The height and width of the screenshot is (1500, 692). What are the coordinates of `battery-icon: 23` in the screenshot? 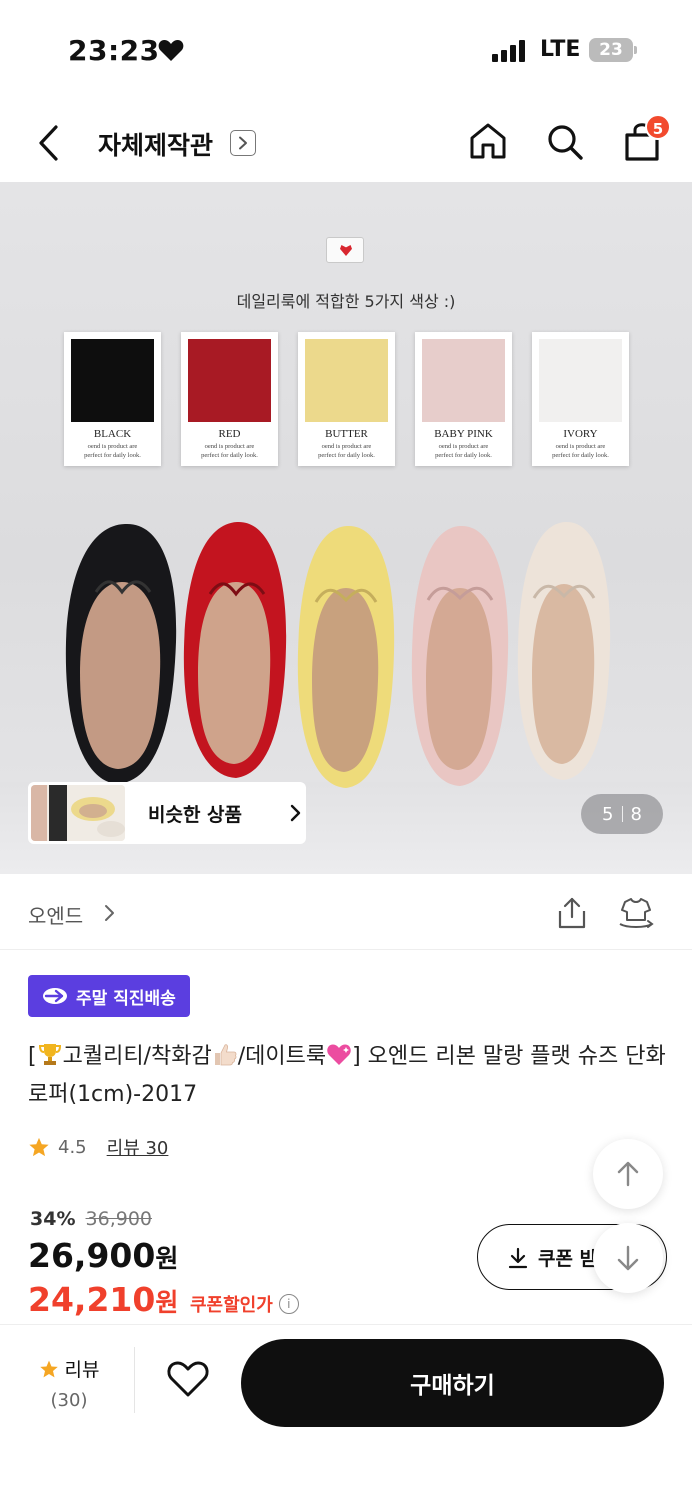 It's located at (611, 50).